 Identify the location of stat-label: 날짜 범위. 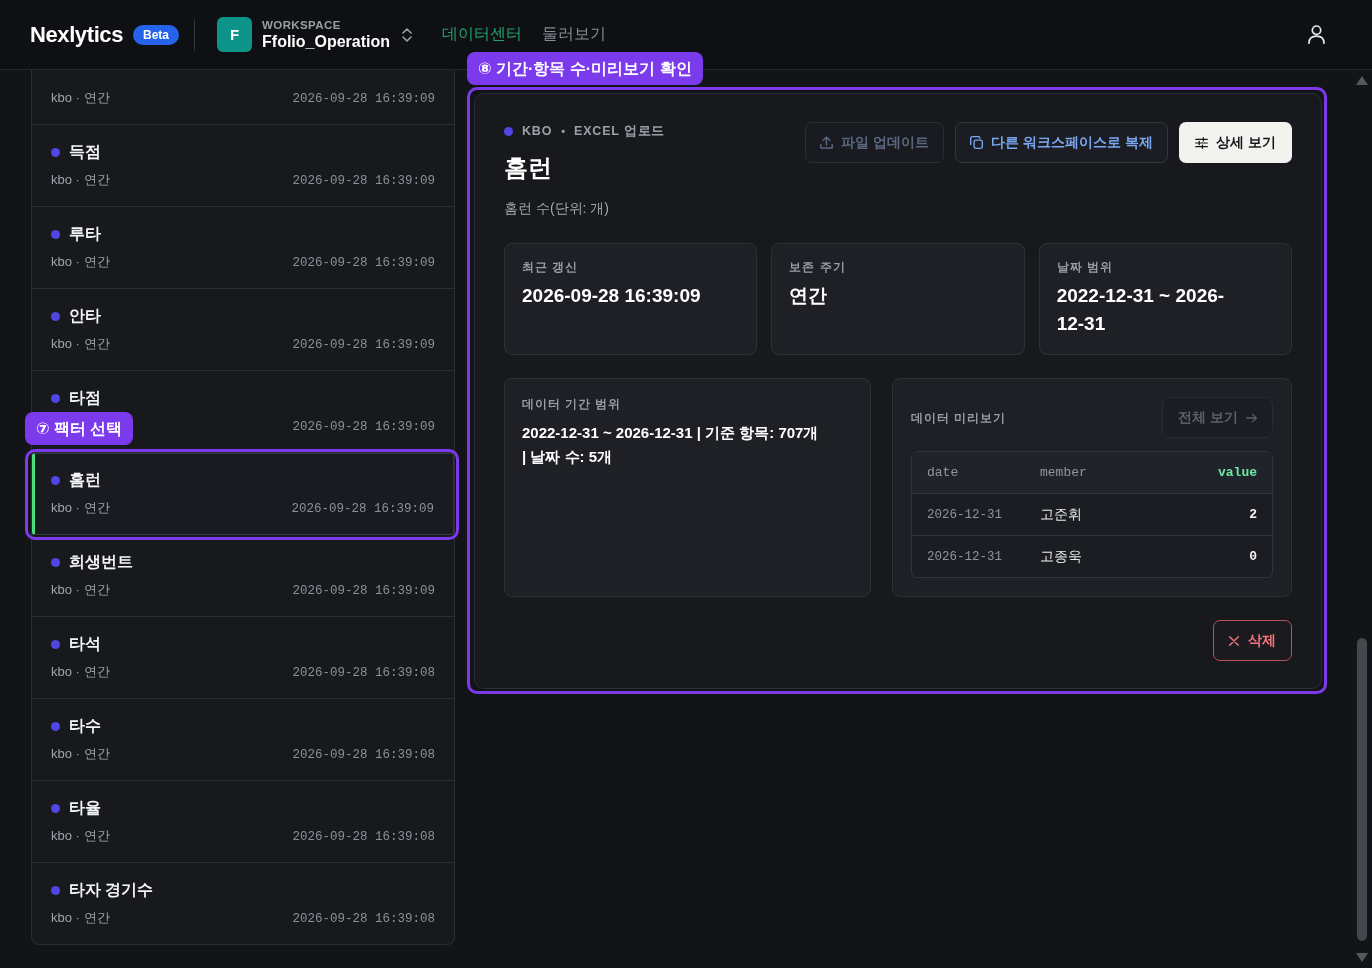
(1085, 267).